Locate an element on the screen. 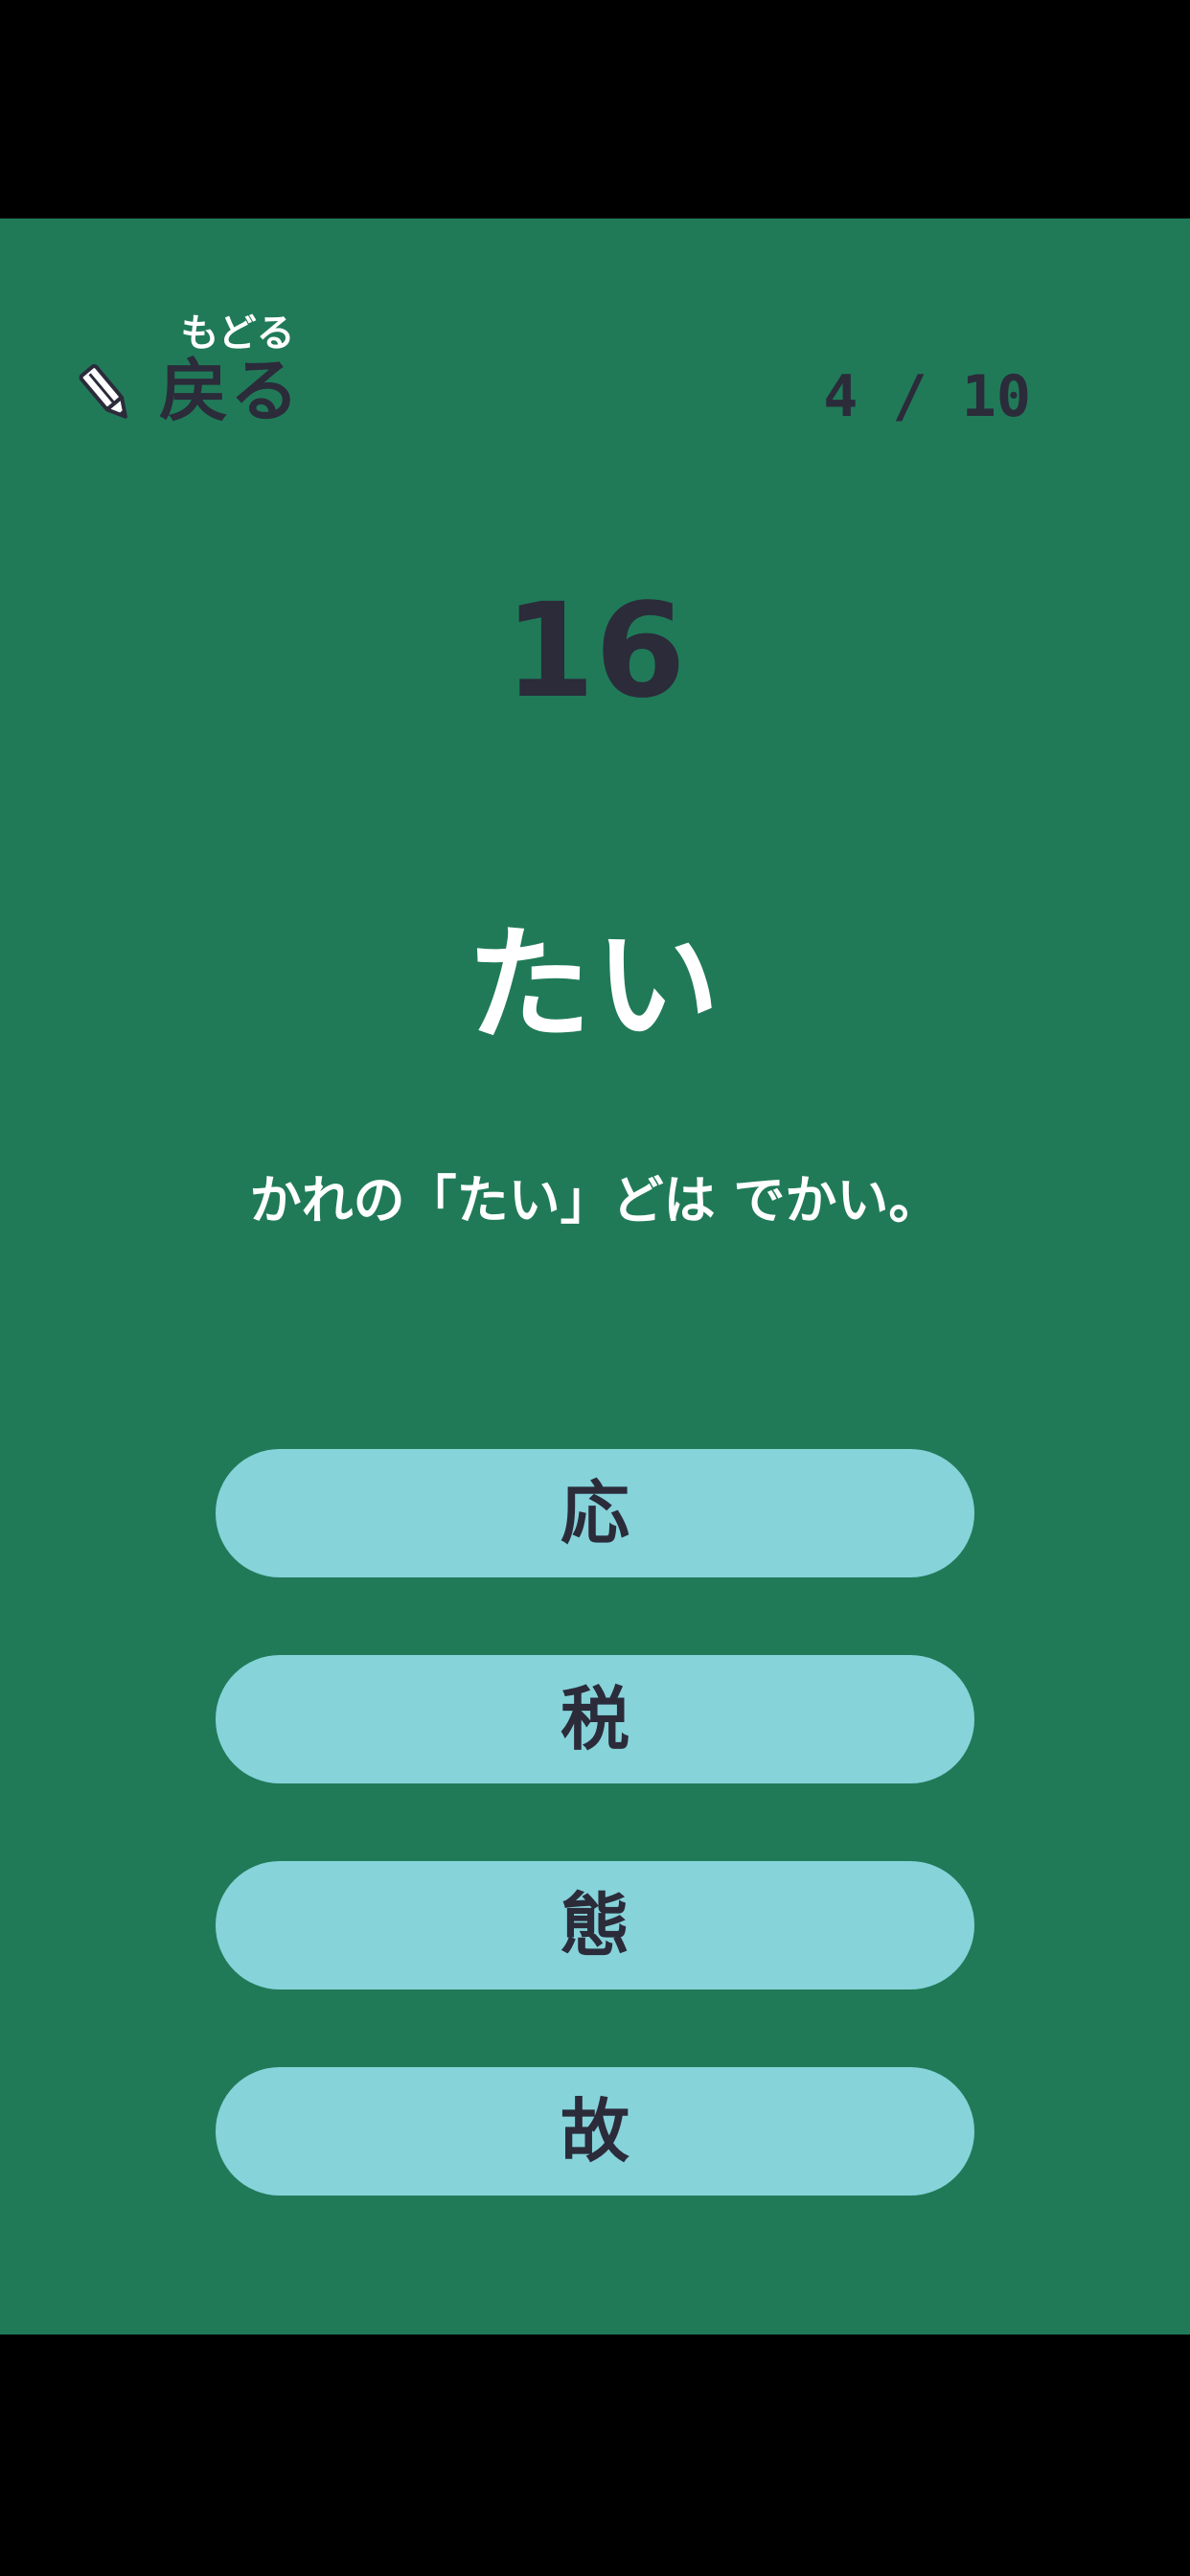  question-progress: 4 / 10 is located at coordinates (927, 397).